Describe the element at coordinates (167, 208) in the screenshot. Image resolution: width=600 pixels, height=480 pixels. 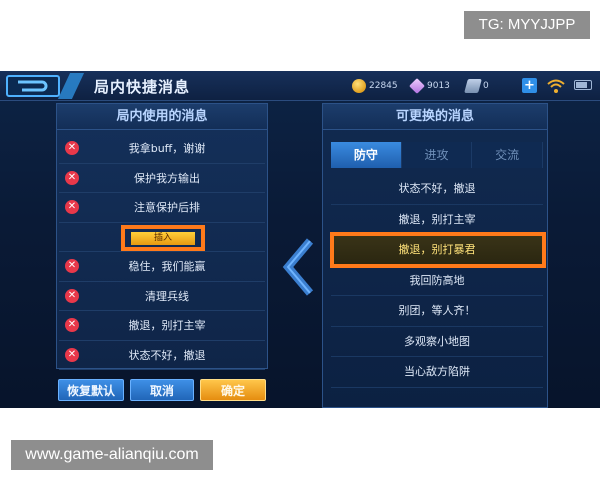
I see `message-text: 注意保护后排` at that location.